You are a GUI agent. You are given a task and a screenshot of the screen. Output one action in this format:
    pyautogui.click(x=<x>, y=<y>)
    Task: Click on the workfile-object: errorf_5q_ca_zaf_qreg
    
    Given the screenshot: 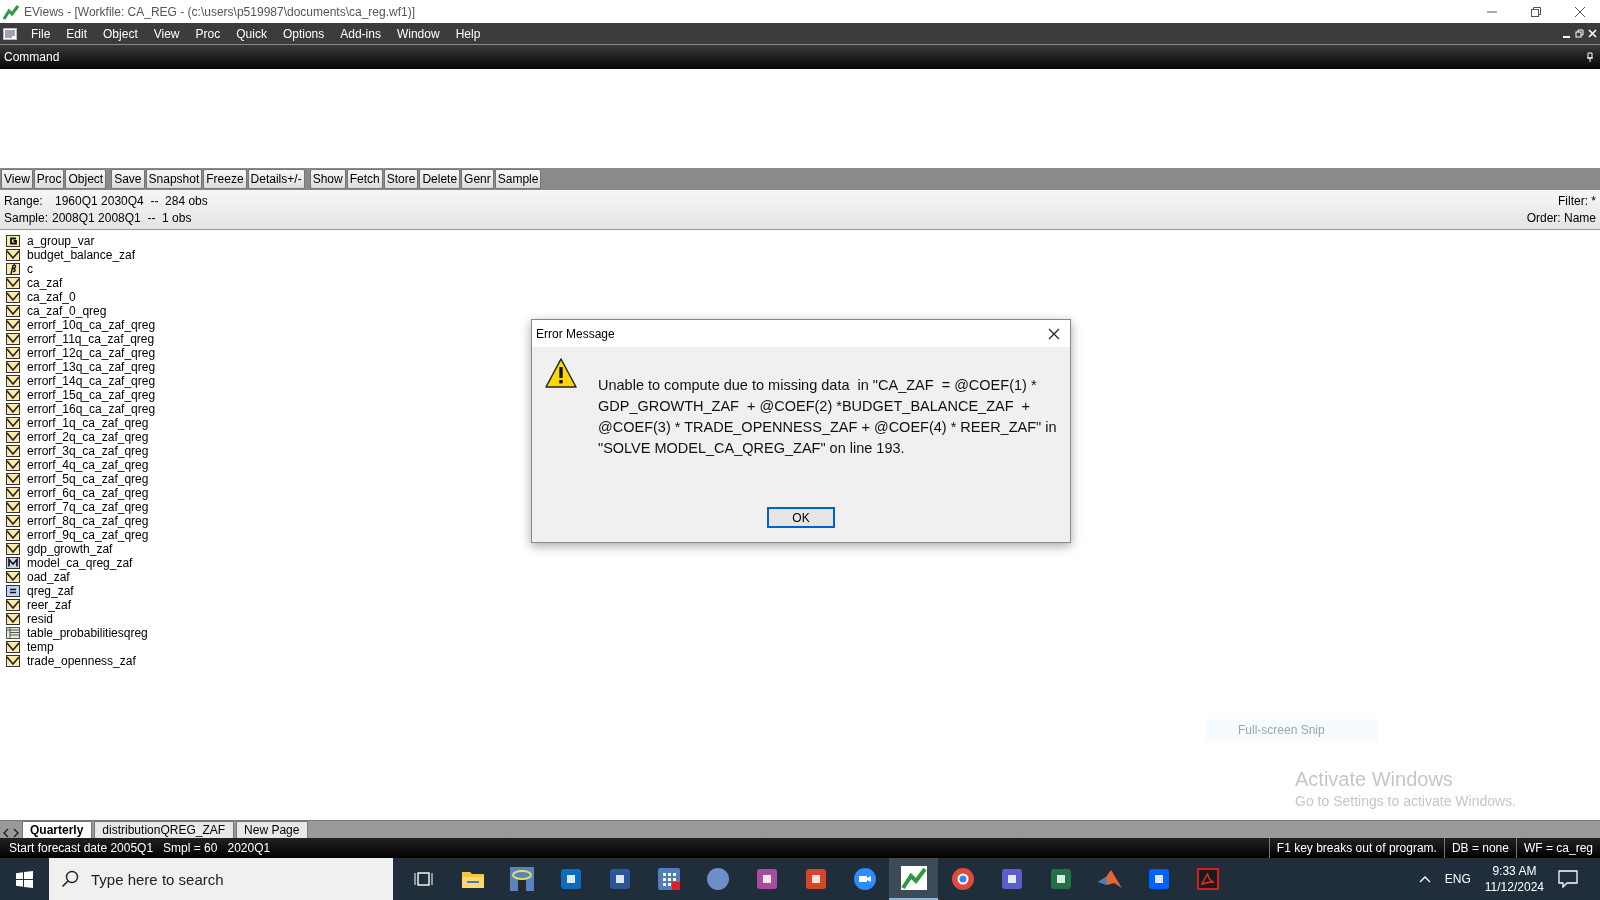 What is the action you would take?
    pyautogui.click(x=88, y=479)
    